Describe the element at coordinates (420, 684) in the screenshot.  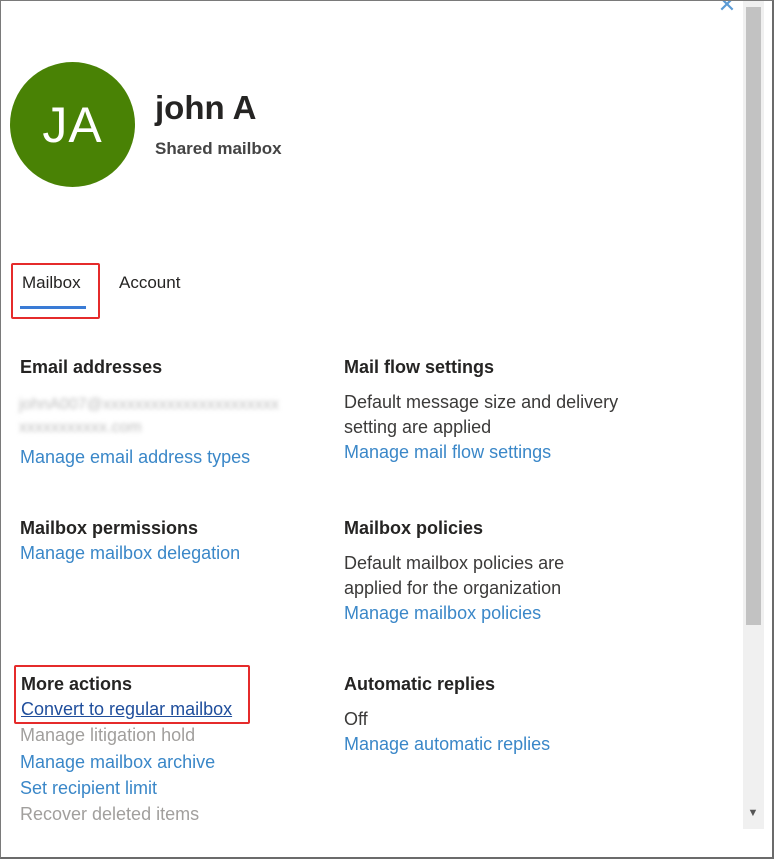
I see `automatic-replies-title: Automatic replies` at that location.